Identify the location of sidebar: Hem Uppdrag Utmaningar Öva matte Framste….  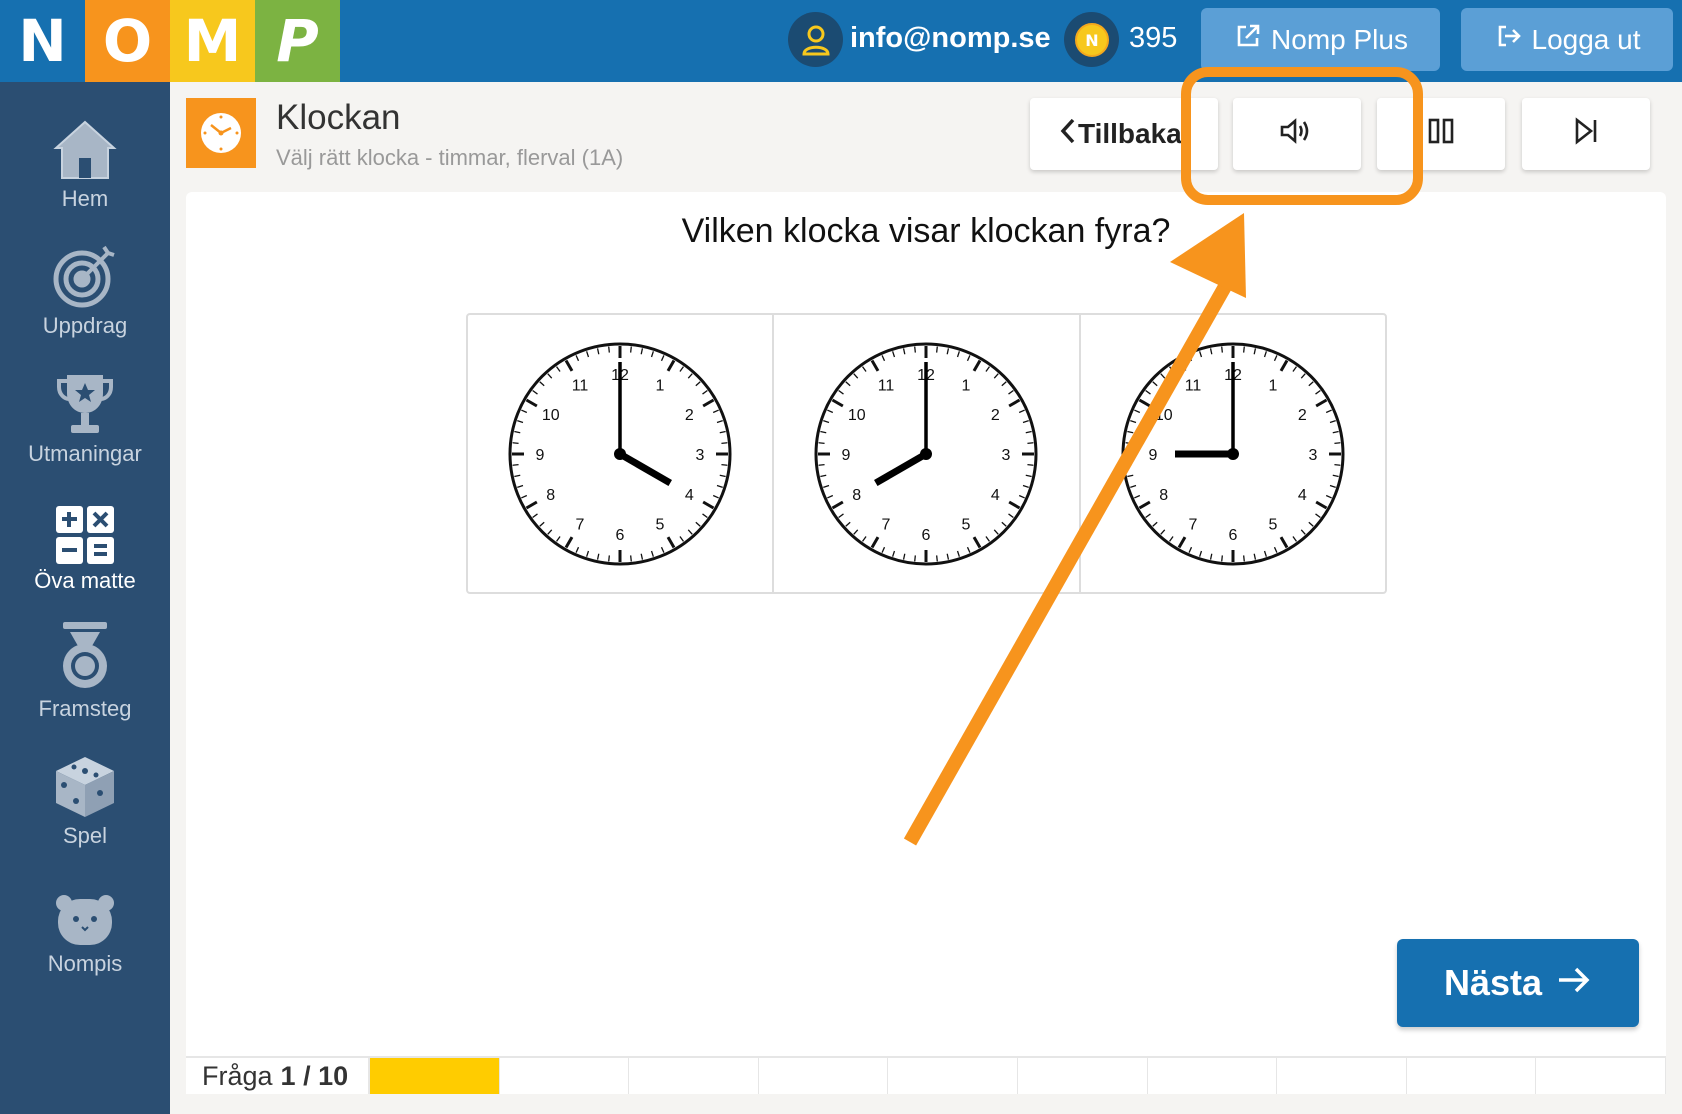
(85, 598).